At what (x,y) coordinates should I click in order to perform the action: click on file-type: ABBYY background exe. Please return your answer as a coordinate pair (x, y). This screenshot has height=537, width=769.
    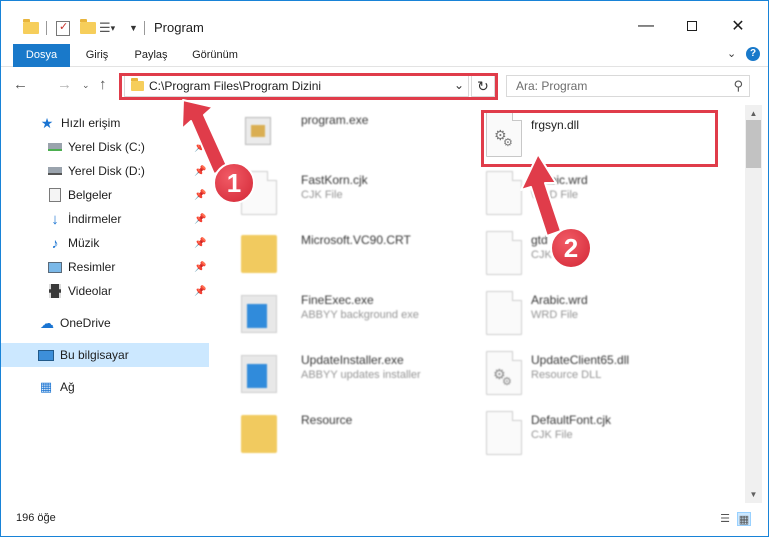
    Looking at the image, I should click on (360, 315).